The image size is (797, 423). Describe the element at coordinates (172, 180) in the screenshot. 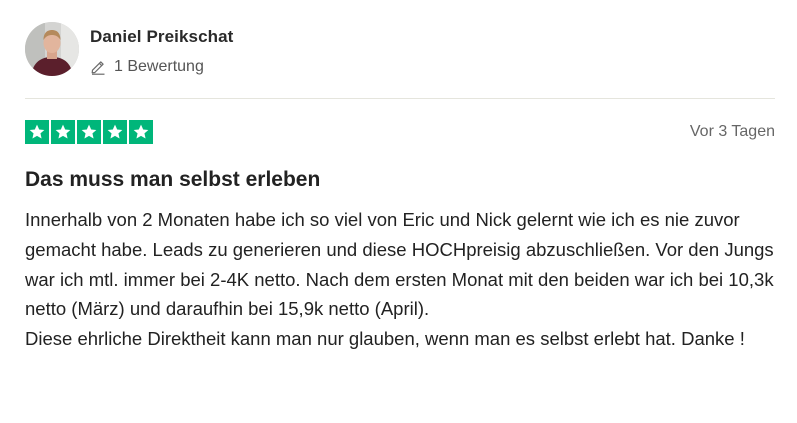

I see `review-title: Das muss man selbst erleben` at that location.